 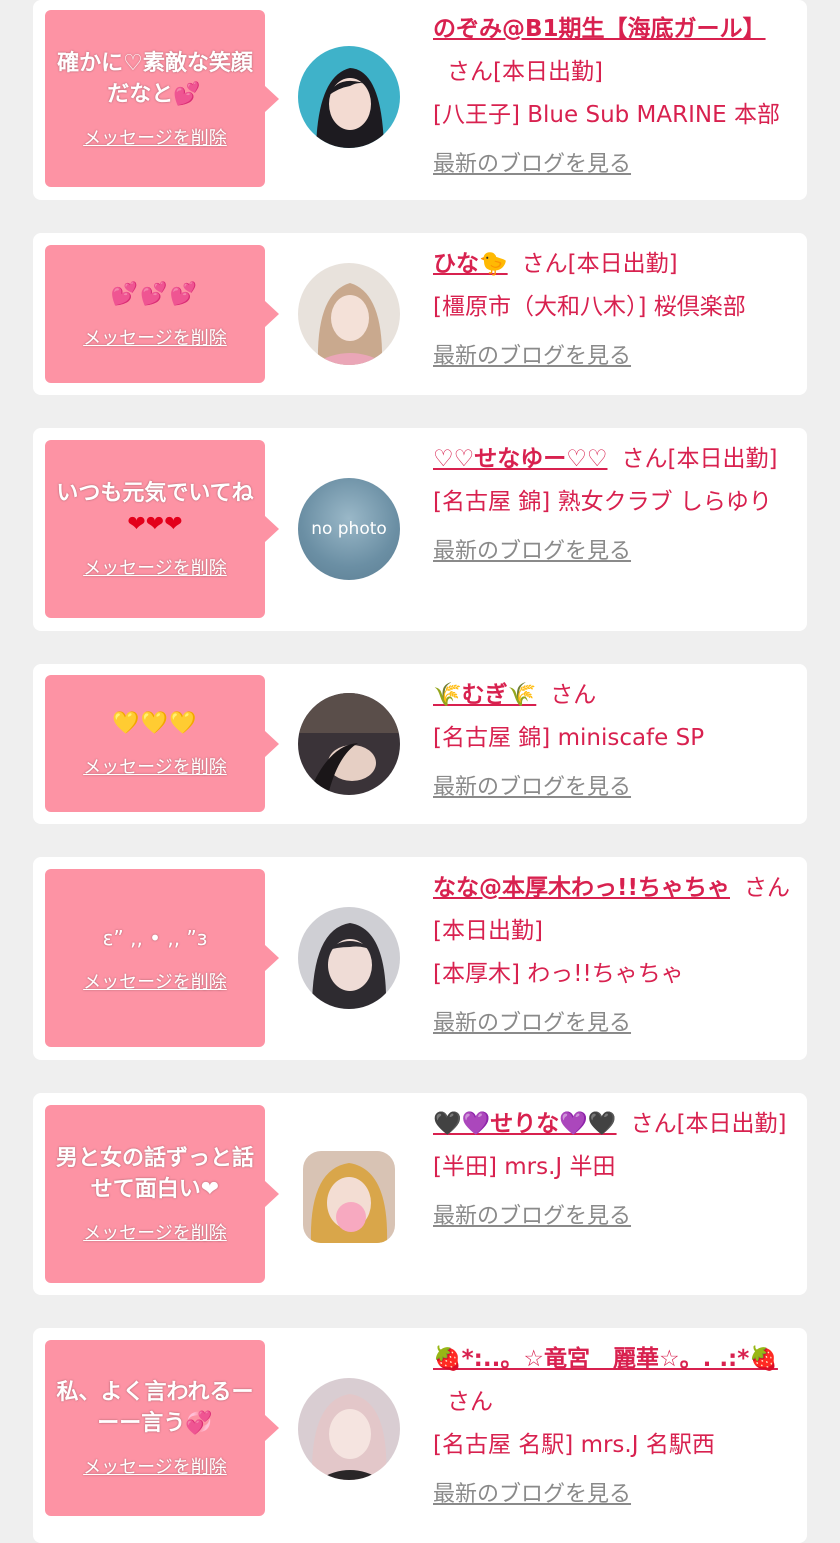 I want to click on girl-name-link: 🖤💜せりな💜🖤, so click(x=525, y=1124).